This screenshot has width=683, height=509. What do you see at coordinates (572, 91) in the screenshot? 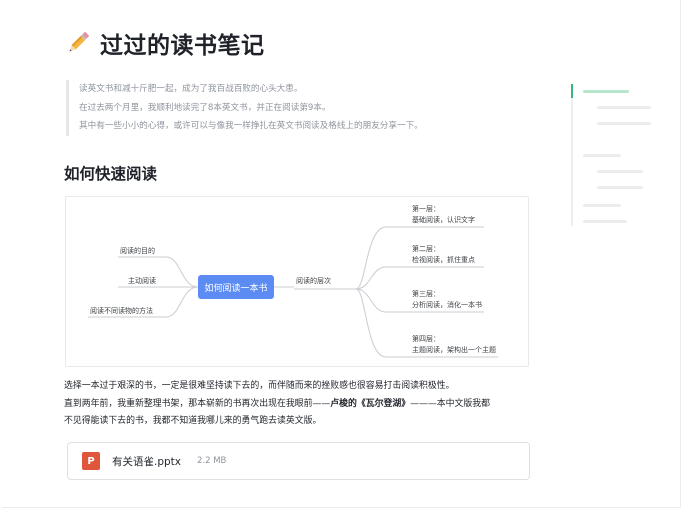
I see `toc-active-indicator` at bounding box center [572, 91].